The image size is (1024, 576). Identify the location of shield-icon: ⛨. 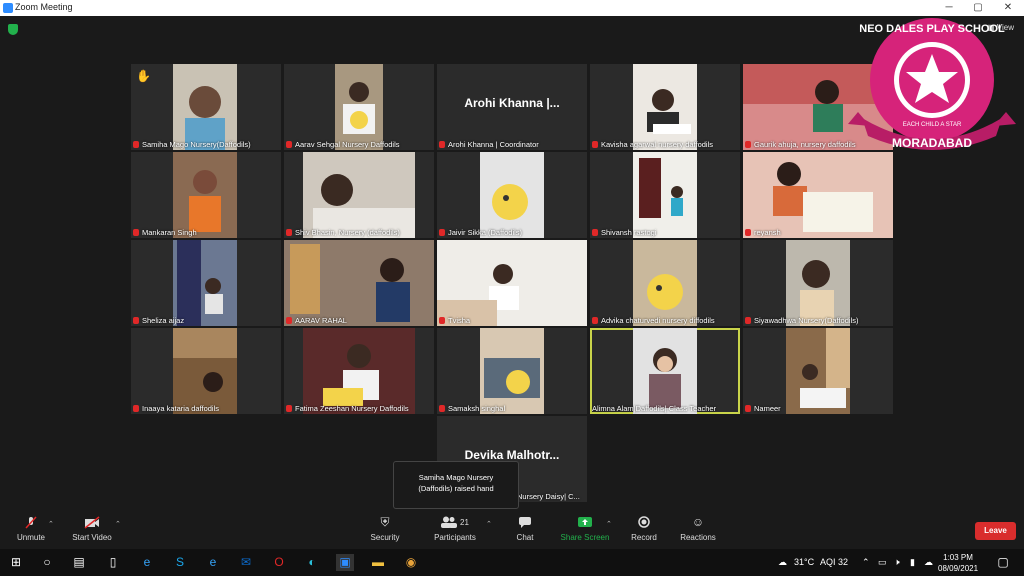
(385, 522).